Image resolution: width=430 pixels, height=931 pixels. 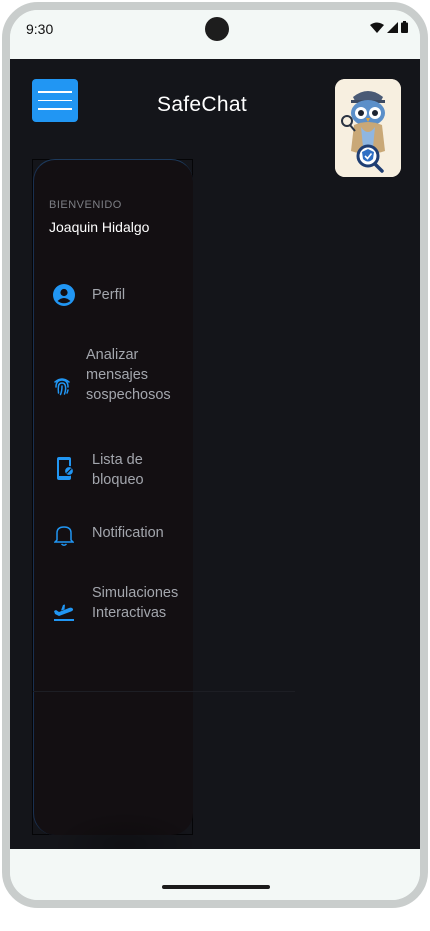 I want to click on fingerprint-icon, so click(x=62, y=386).